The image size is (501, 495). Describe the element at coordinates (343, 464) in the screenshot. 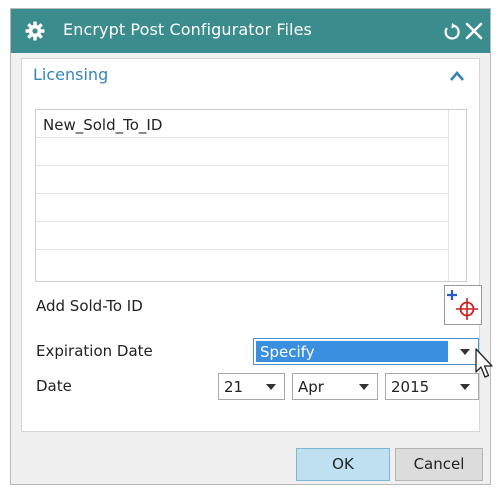

I see `ok-button: OK` at that location.